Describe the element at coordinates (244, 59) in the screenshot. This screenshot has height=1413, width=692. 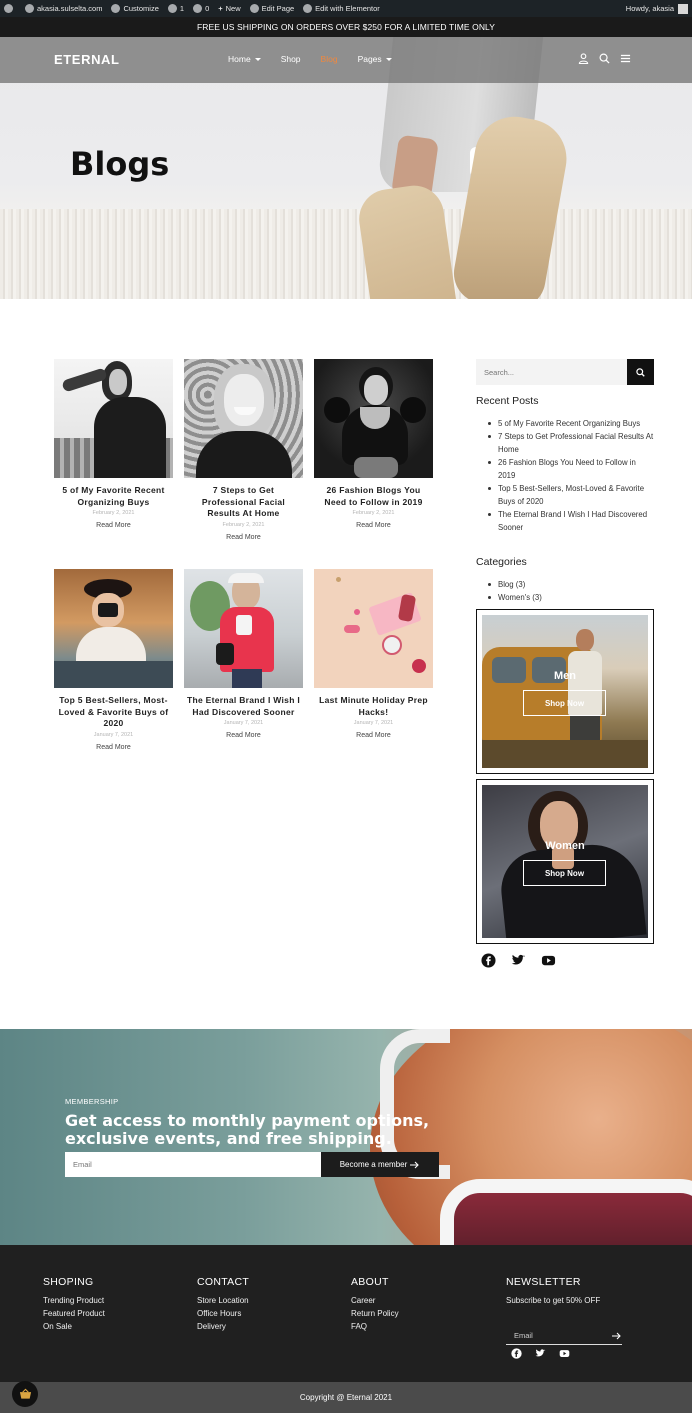
I see `menu-item-home: Home` at that location.